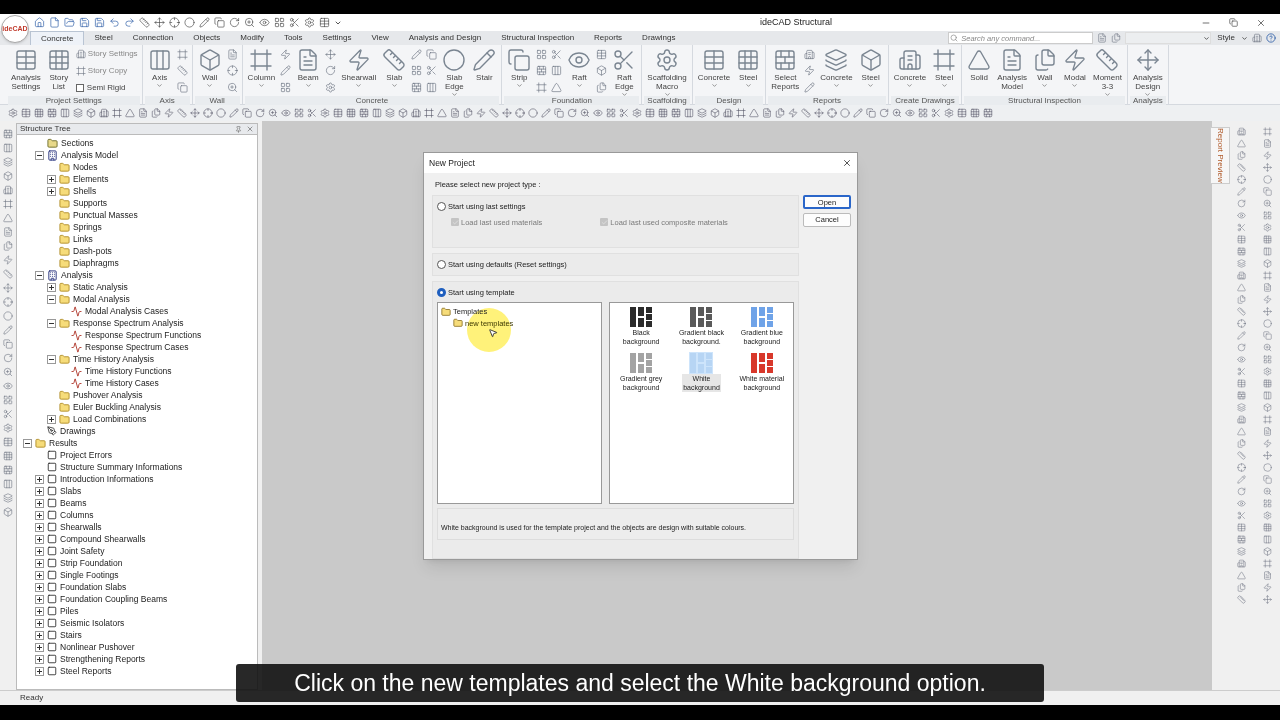  Describe the element at coordinates (86, 671) in the screenshot. I see `tree-item: Steel Reports` at that location.